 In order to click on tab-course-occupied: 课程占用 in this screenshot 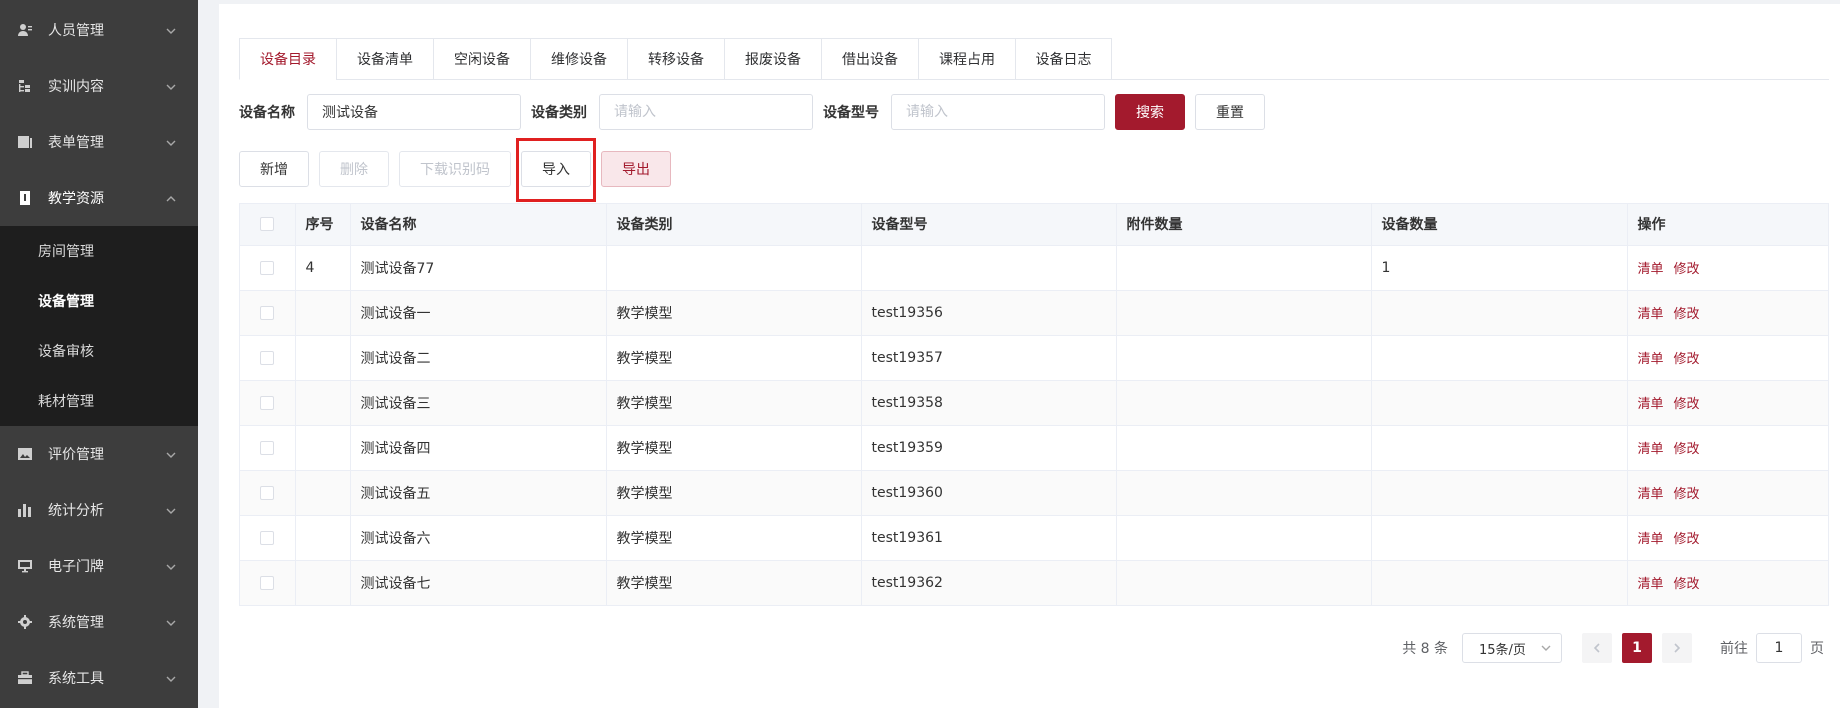, I will do `click(966, 59)`.